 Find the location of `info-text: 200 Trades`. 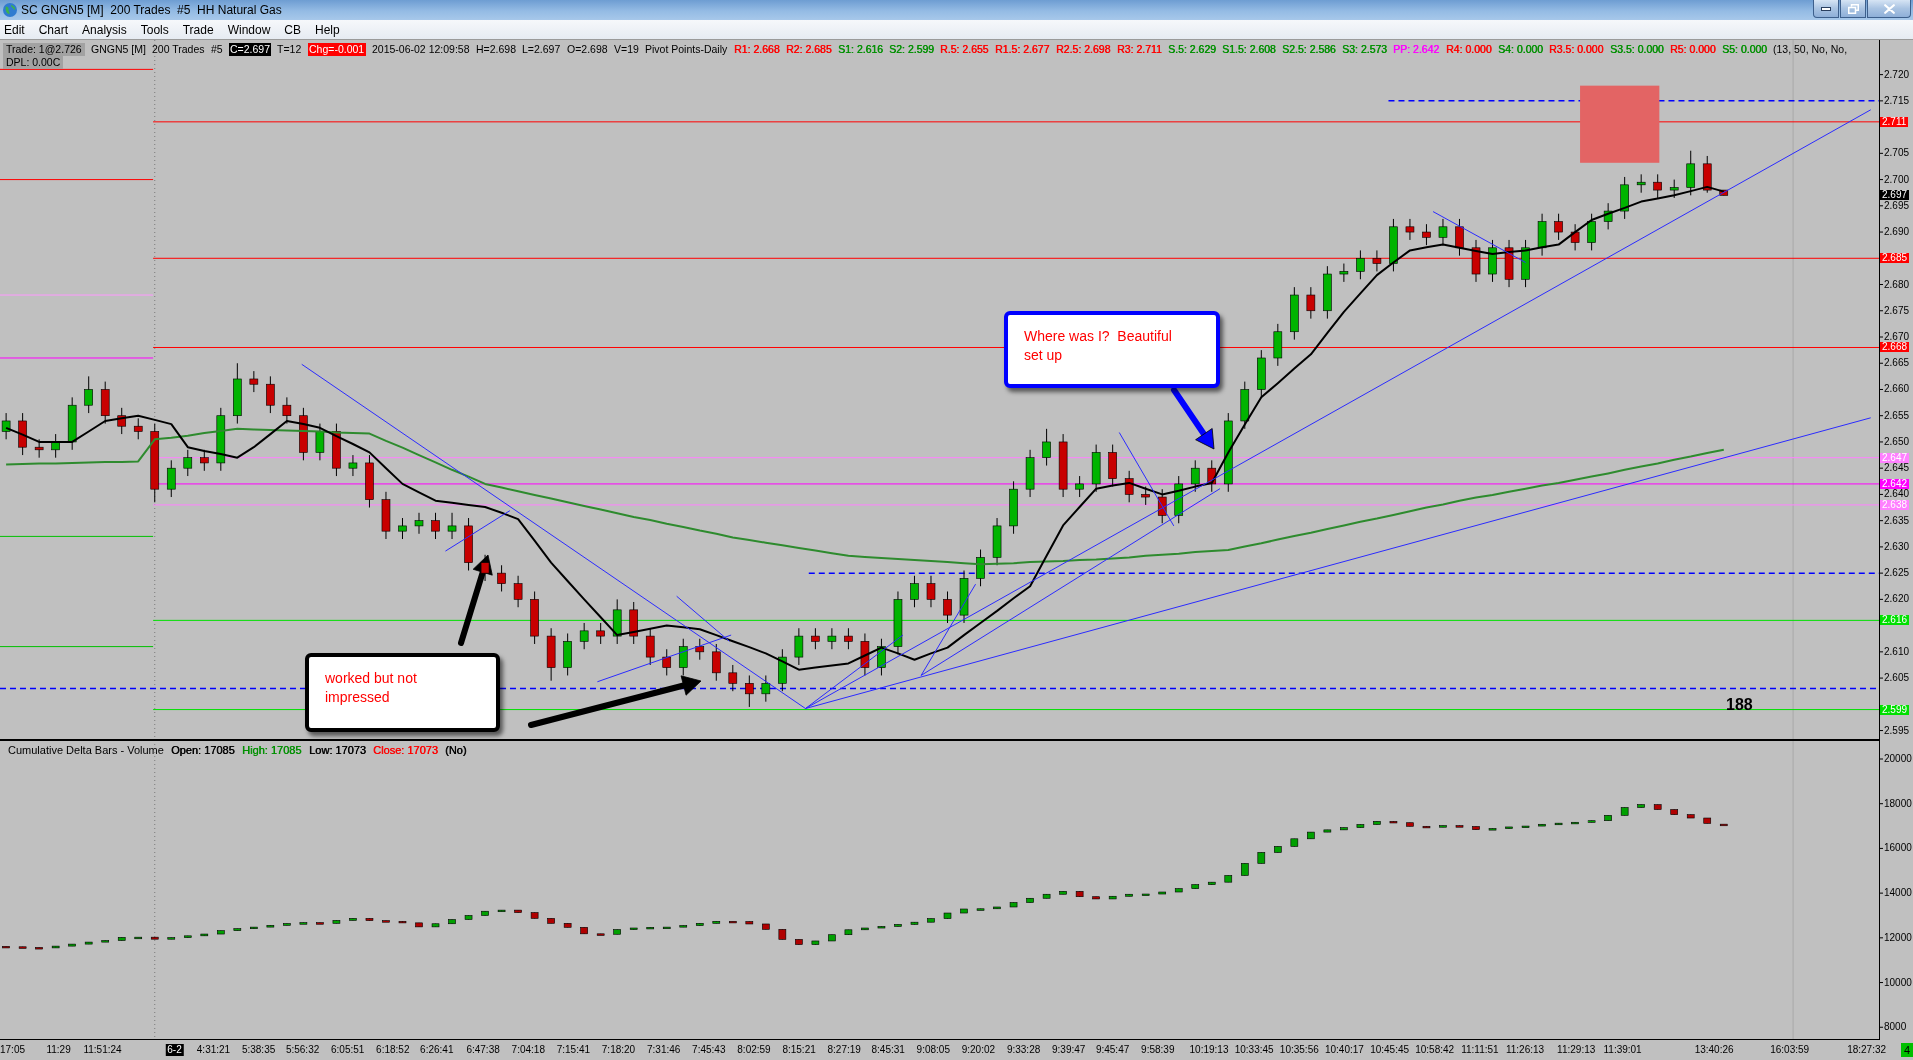

info-text: 200 Trades is located at coordinates (178, 49).